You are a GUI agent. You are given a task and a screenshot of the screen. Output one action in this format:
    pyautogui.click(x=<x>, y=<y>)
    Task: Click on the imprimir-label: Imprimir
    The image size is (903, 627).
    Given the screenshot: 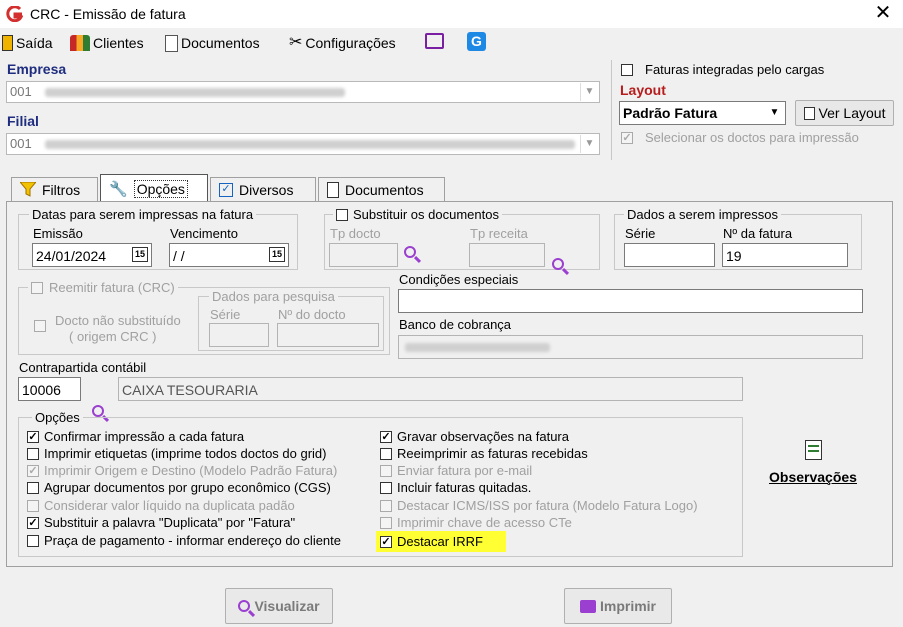 What is the action you would take?
    pyautogui.click(x=627, y=606)
    